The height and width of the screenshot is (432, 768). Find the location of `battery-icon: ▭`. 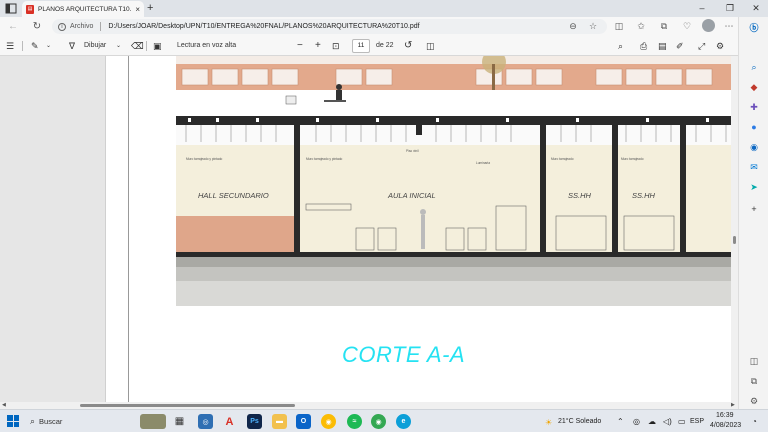

battery-icon: ▭ is located at coordinates (682, 421).